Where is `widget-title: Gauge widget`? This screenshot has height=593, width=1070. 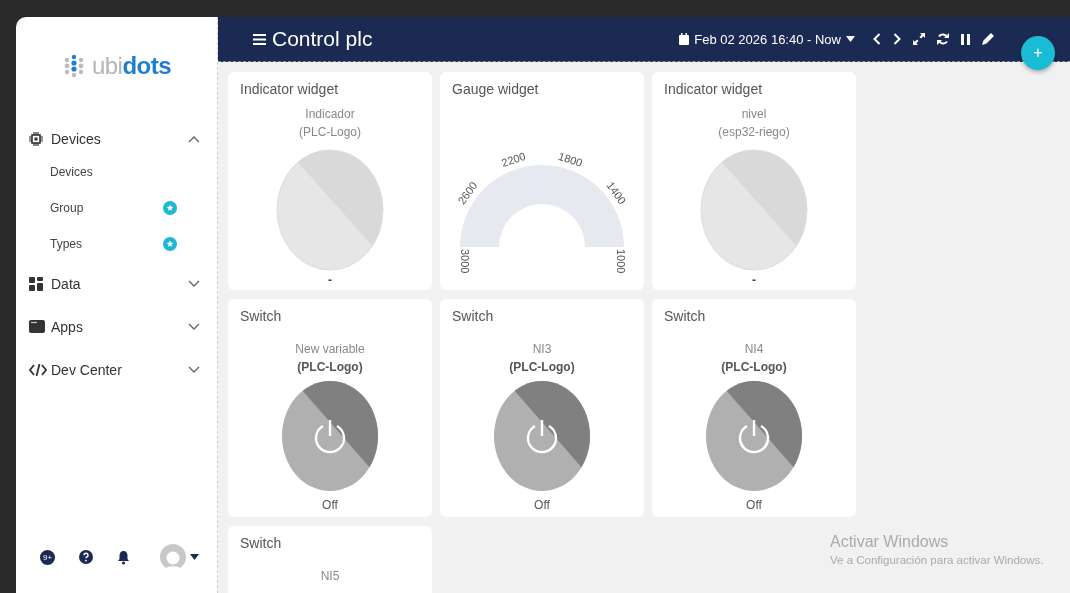 widget-title: Gauge widget is located at coordinates (495, 89).